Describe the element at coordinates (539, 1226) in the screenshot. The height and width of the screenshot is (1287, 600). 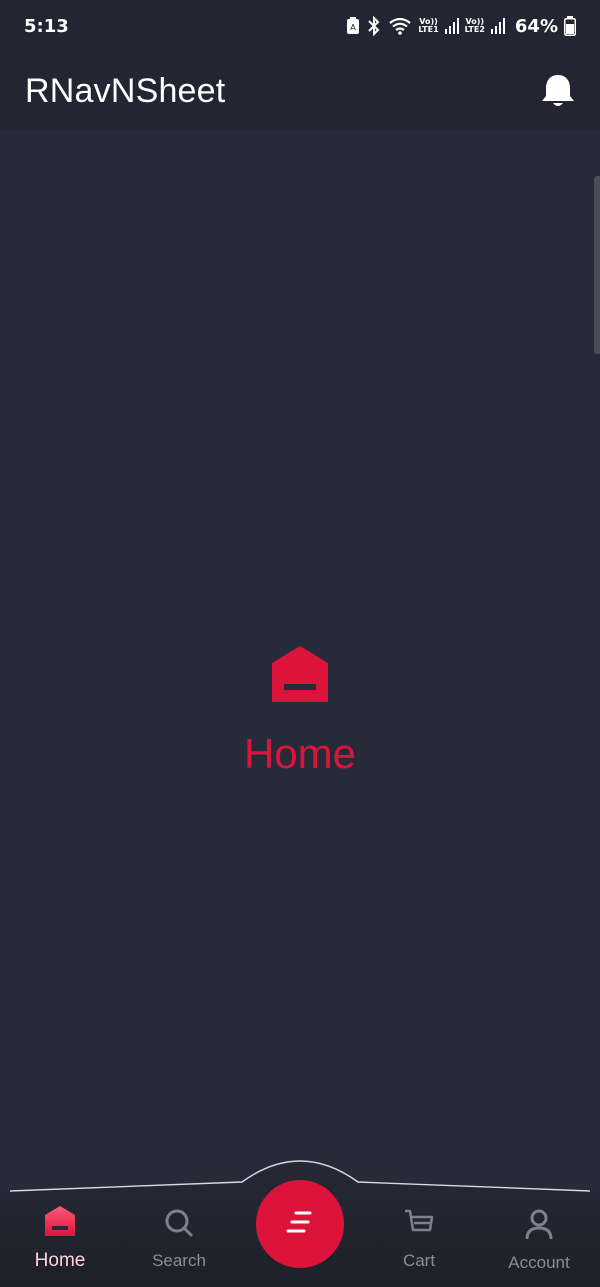
I see `account-icon` at that location.